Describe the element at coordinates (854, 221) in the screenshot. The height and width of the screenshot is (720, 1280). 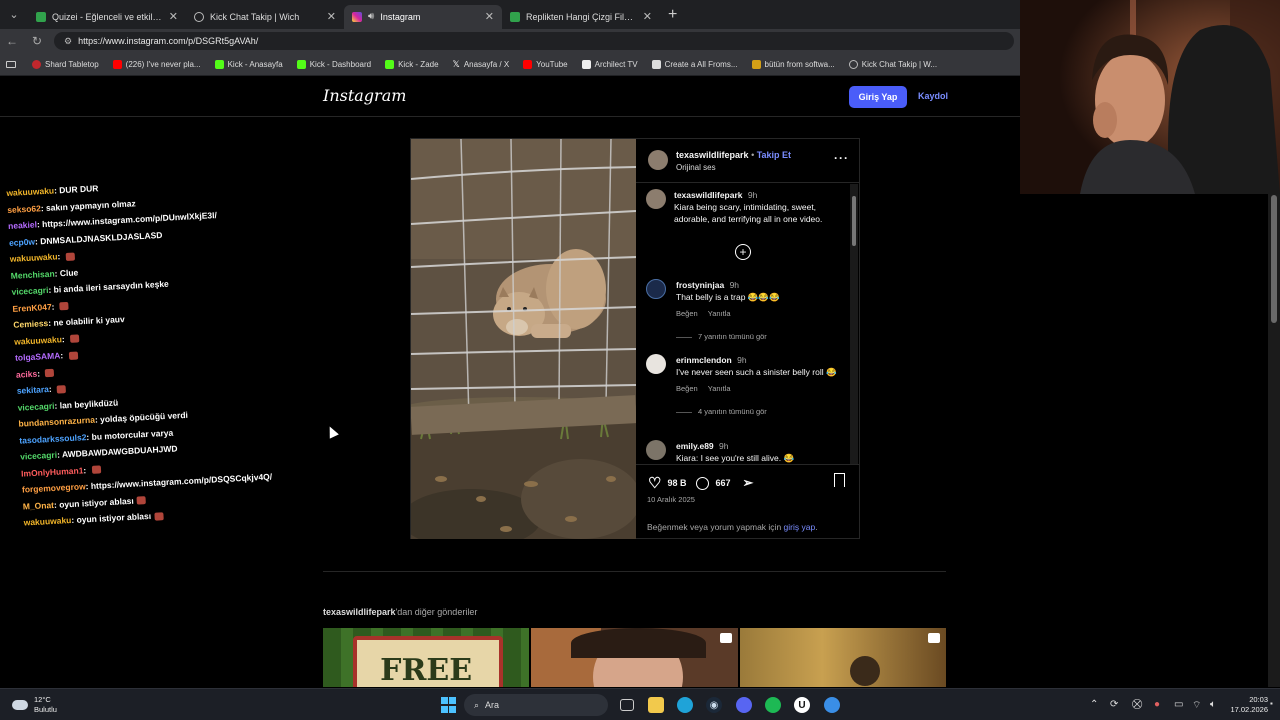
I see `comments-scrollbar-thumb` at that location.